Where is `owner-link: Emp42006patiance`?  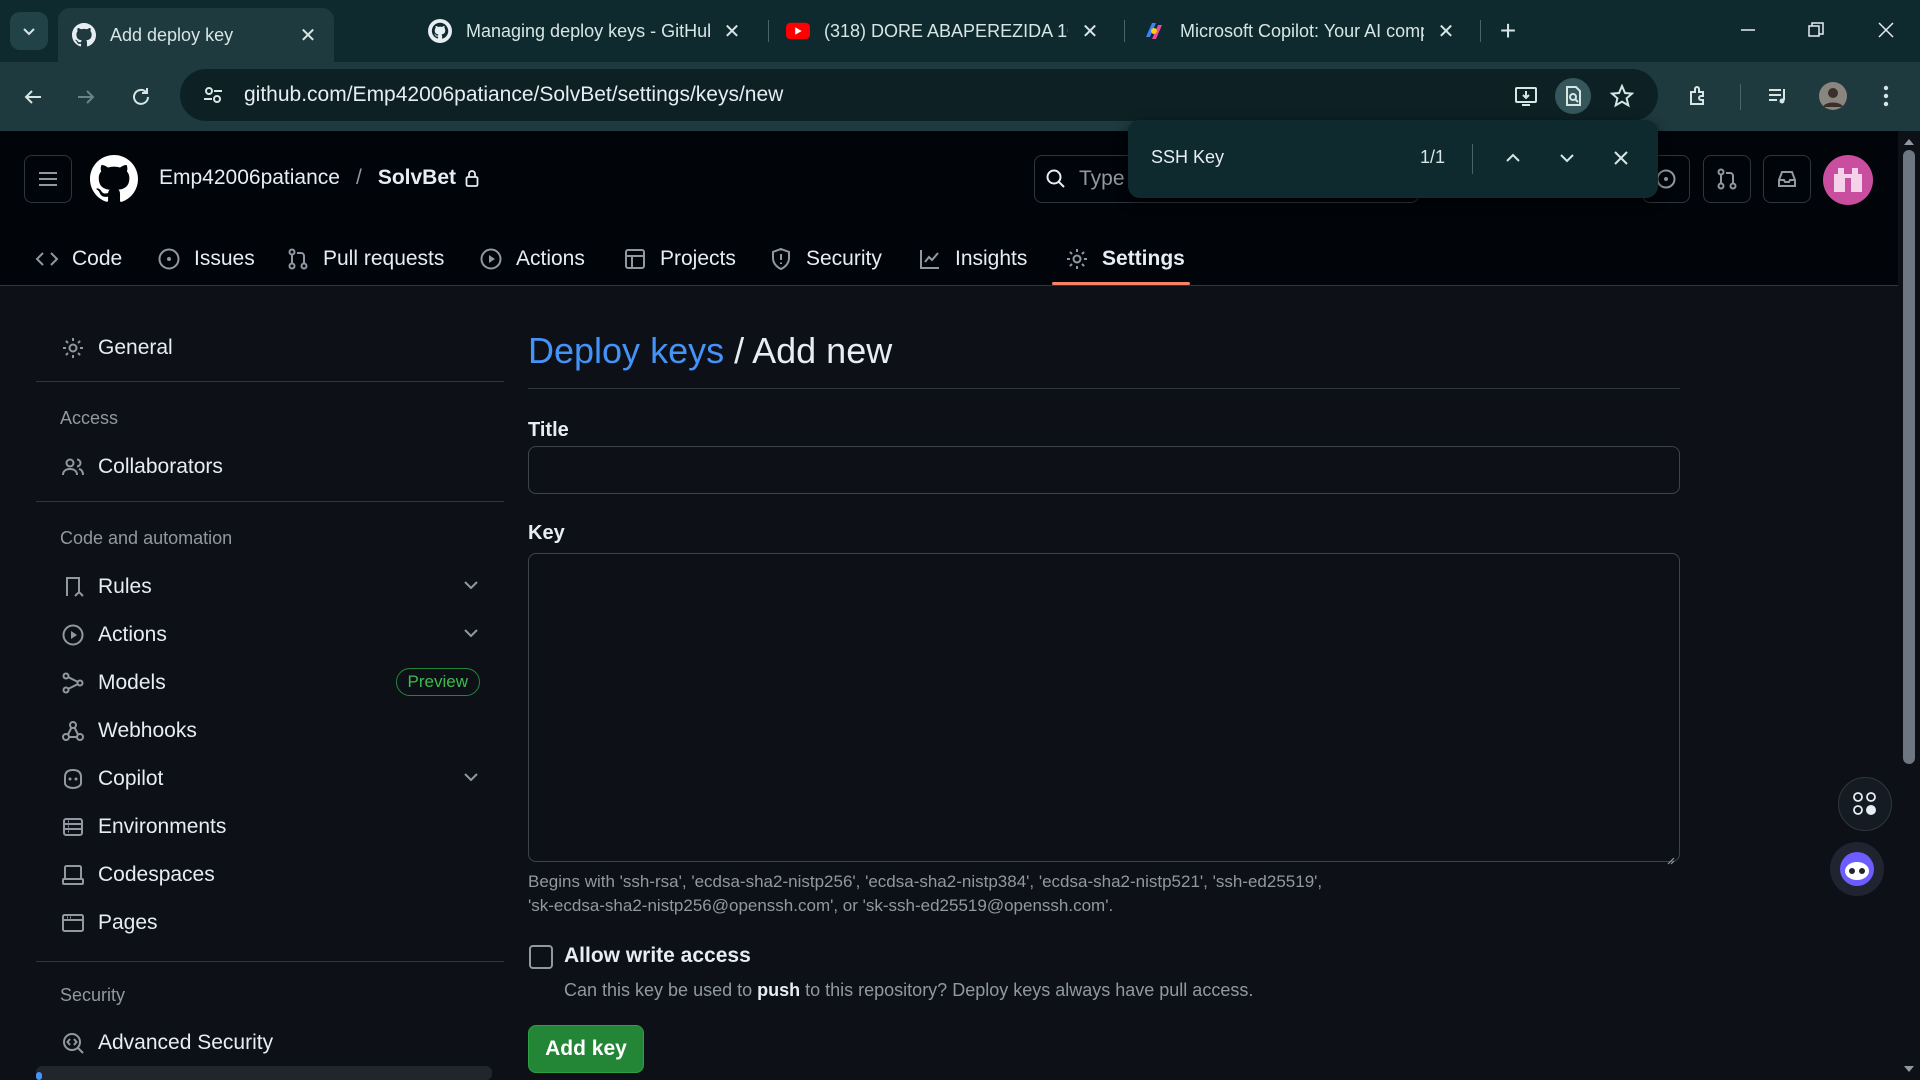 owner-link: Emp42006patiance is located at coordinates (249, 178).